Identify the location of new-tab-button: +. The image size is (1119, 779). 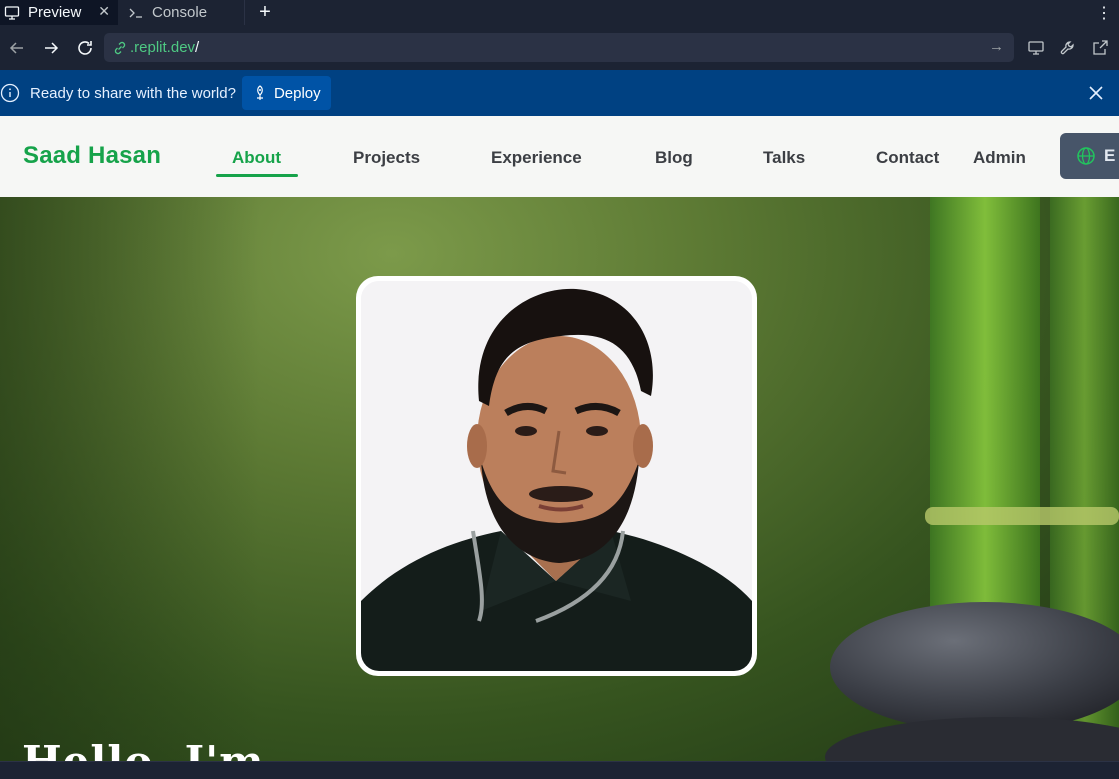
(265, 12).